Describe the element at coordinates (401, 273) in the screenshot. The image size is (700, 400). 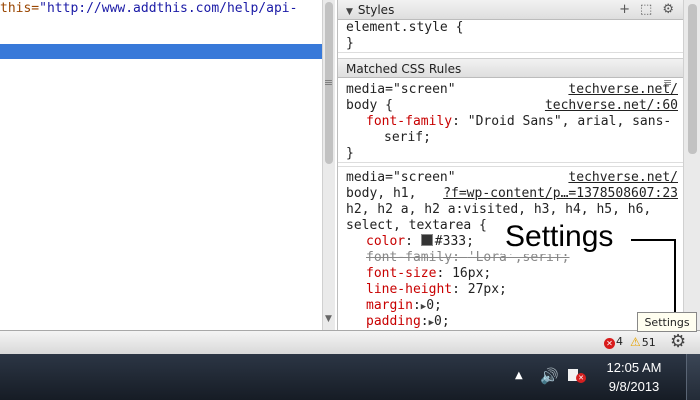
I see `css-property-name: font-size` at that location.